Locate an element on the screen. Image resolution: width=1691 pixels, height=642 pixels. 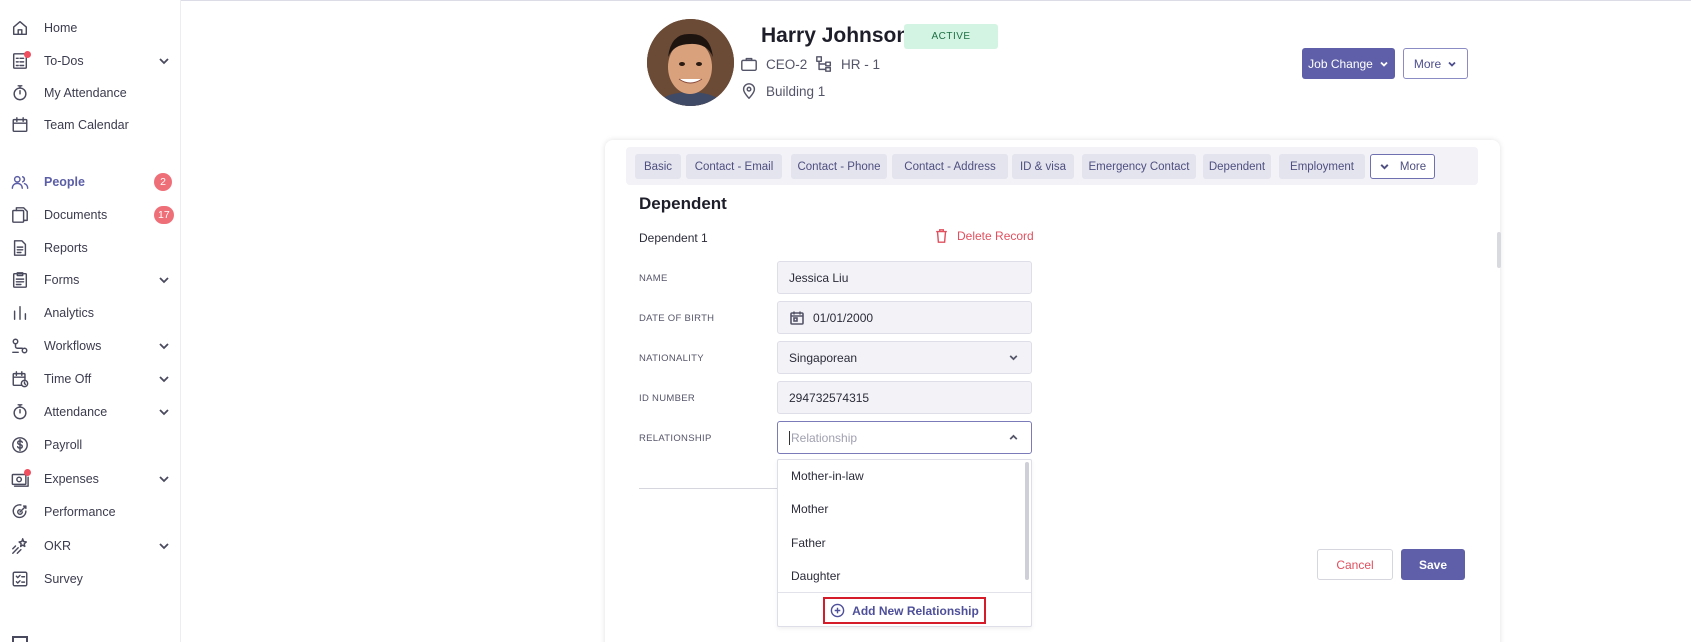
nationality-select: Singaporean is located at coordinates (904, 357).